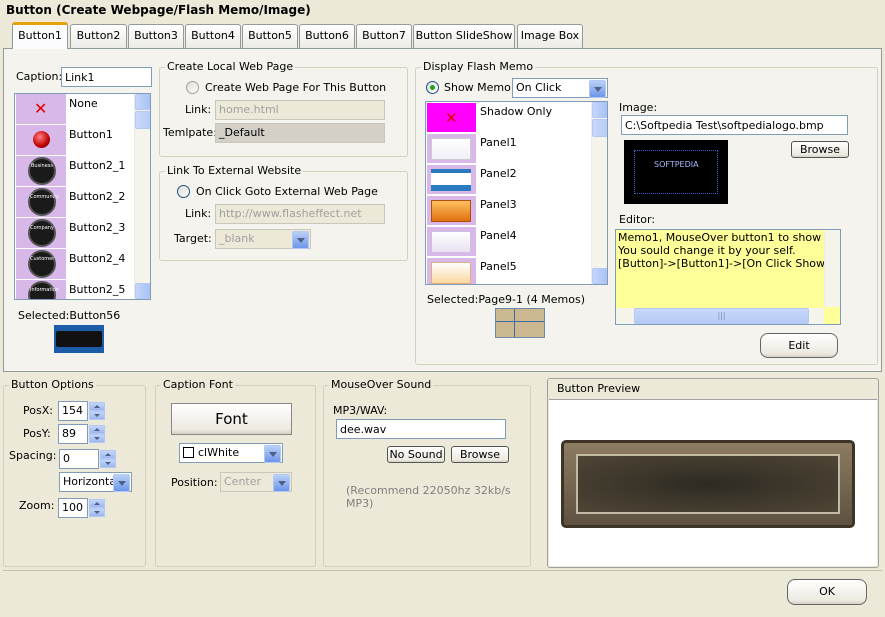 The height and width of the screenshot is (617, 885). Describe the element at coordinates (708, 484) in the screenshot. I see `preview-button-face` at that location.